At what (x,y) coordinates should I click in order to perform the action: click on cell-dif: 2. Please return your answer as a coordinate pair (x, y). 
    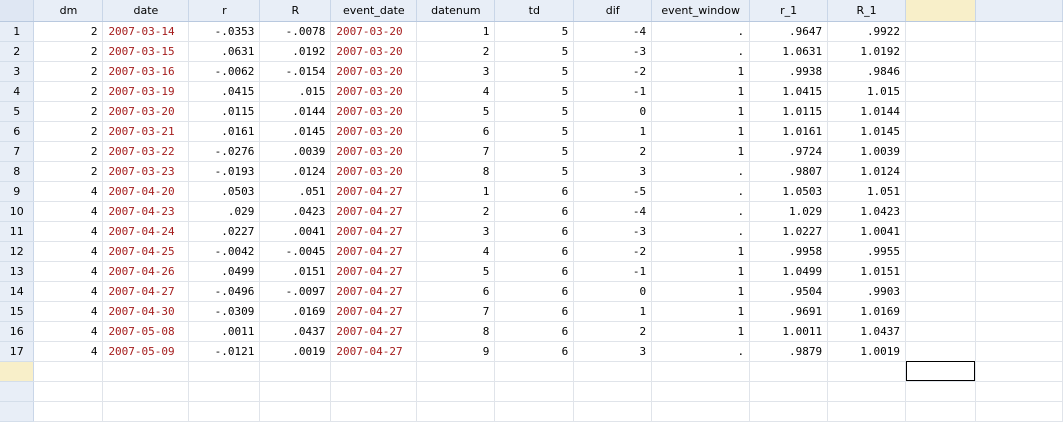
    Looking at the image, I should click on (613, 151).